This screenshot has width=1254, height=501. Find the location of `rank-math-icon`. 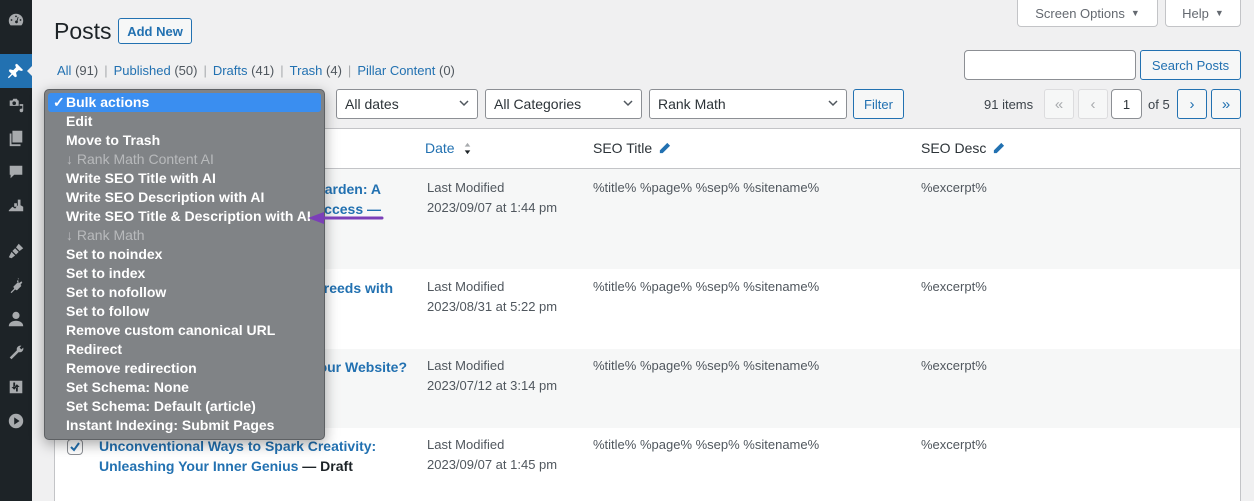

rank-math-icon is located at coordinates (16, 205).